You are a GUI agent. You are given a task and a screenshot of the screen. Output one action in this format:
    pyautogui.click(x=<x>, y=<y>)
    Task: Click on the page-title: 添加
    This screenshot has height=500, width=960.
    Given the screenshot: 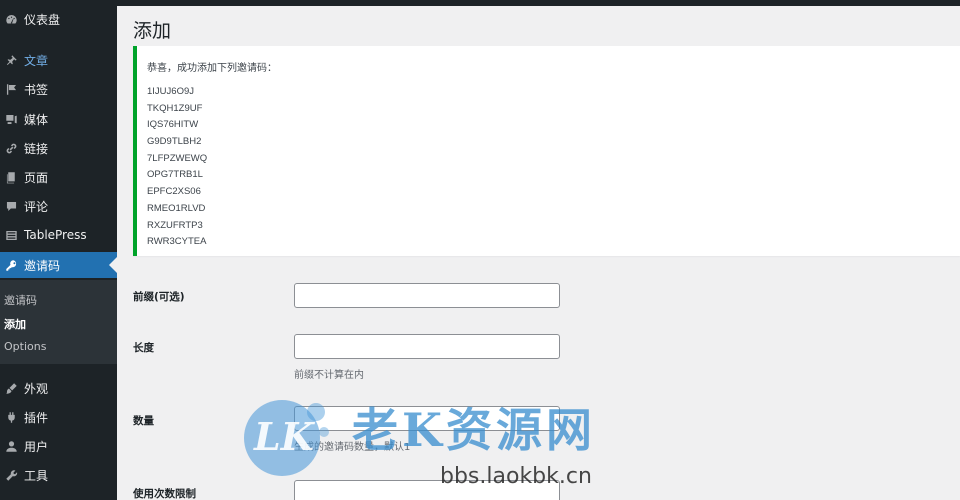 What is the action you would take?
    pyautogui.click(x=152, y=31)
    